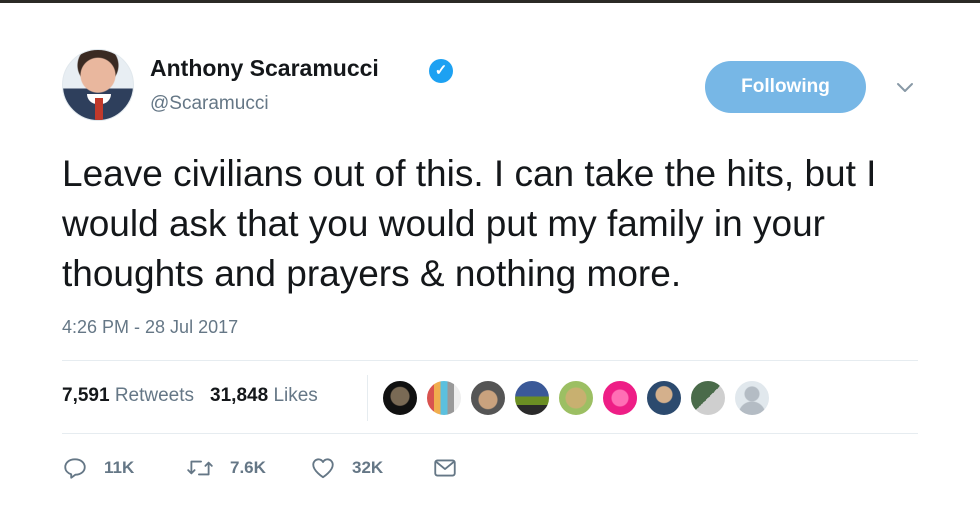  Describe the element at coordinates (239, 395) in the screenshot. I see `likes-count: 31,848` at that location.